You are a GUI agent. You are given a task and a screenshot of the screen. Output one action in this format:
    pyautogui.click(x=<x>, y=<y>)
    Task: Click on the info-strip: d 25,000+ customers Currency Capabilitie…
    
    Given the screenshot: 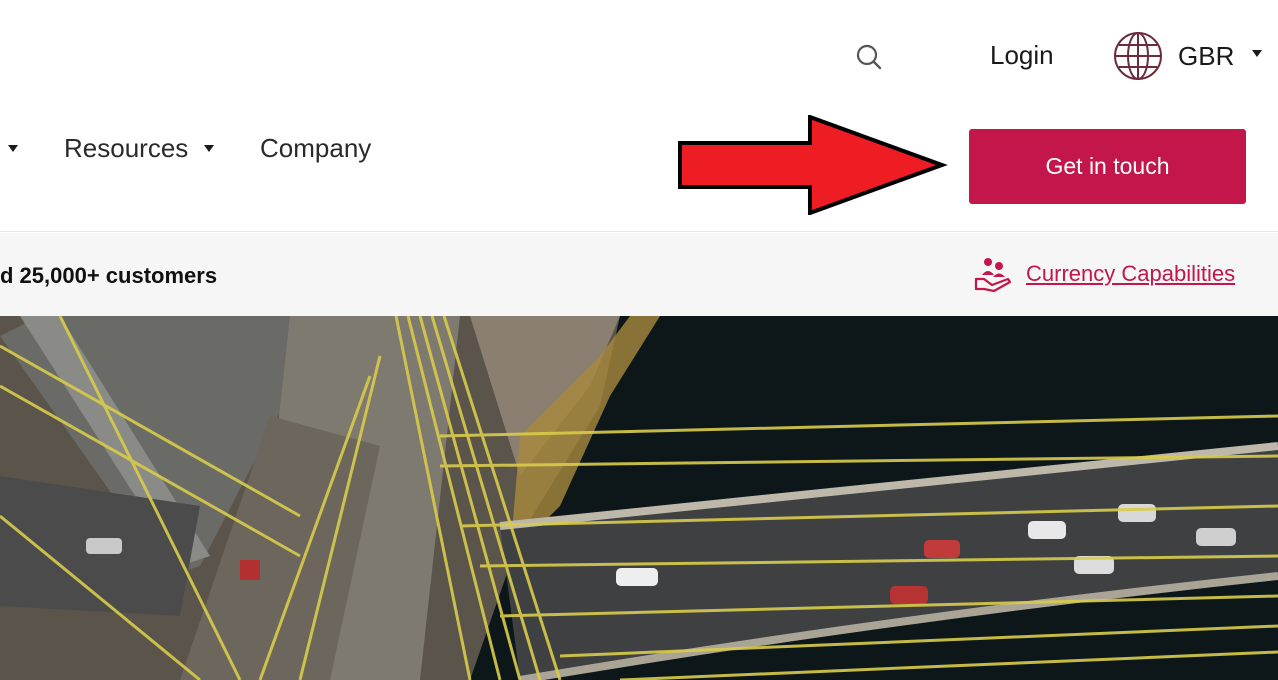 What is the action you would take?
    pyautogui.click(x=639, y=274)
    